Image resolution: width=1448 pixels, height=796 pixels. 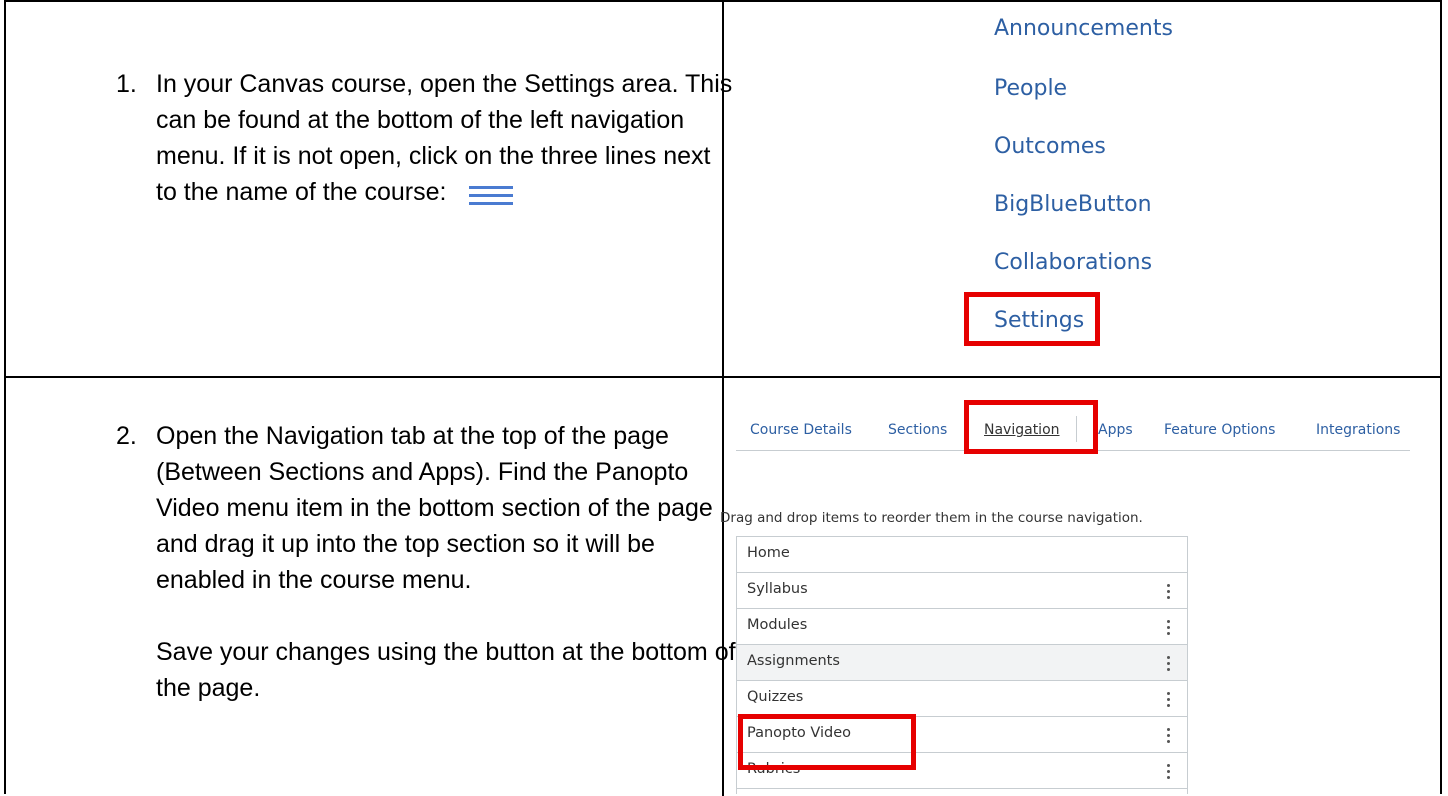 I want to click on row-divider, so click(x=723, y=377).